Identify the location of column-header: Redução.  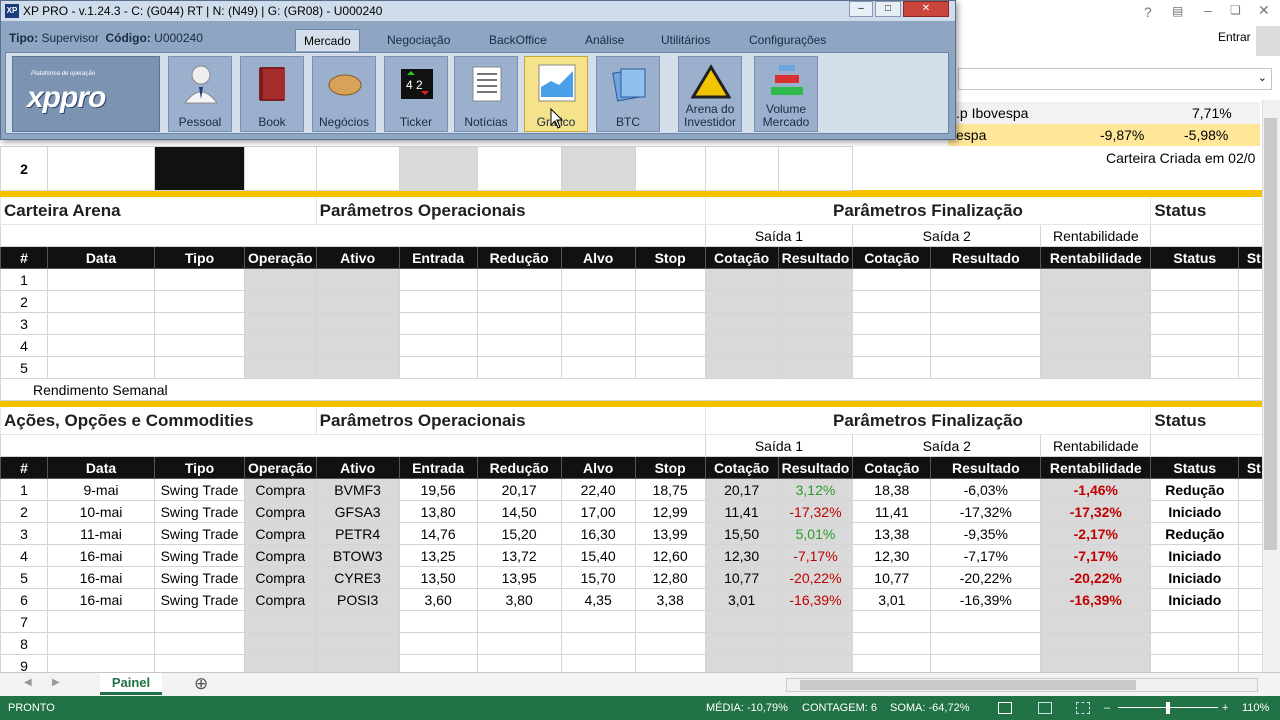
(519, 257).